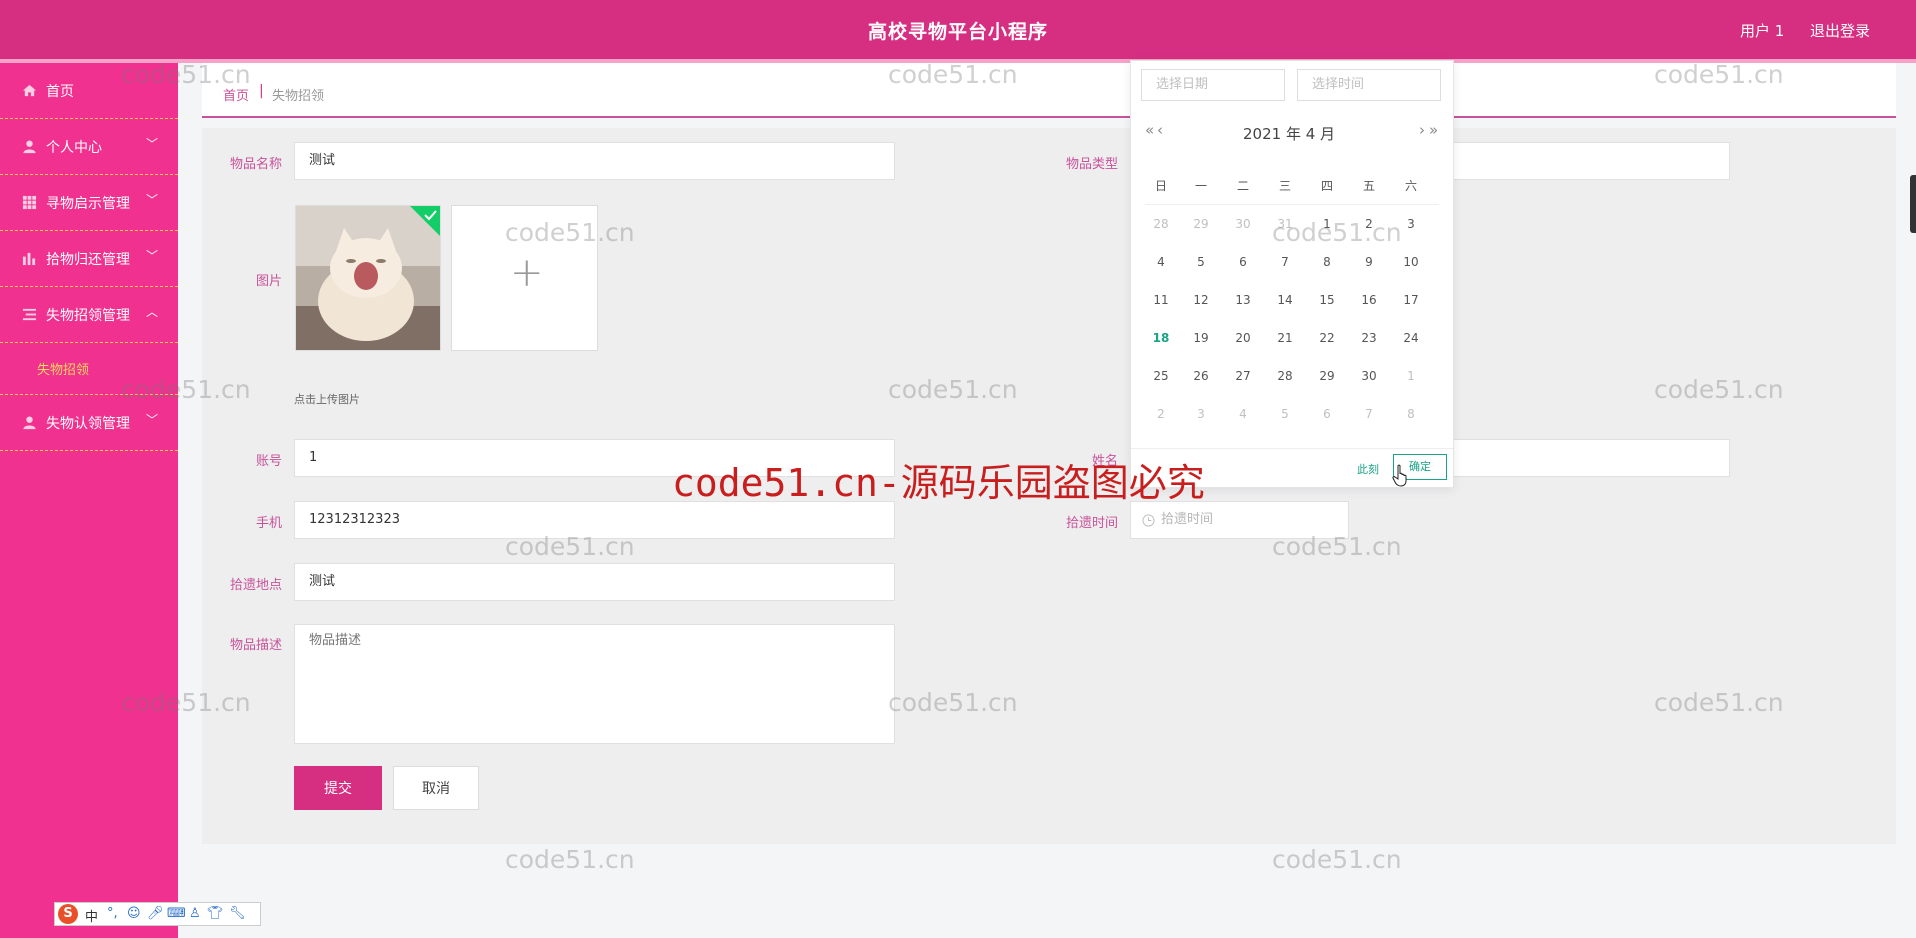 This screenshot has height=938, width=1916. Describe the element at coordinates (91, 915) in the screenshot. I see `ime-mode: 中` at that location.